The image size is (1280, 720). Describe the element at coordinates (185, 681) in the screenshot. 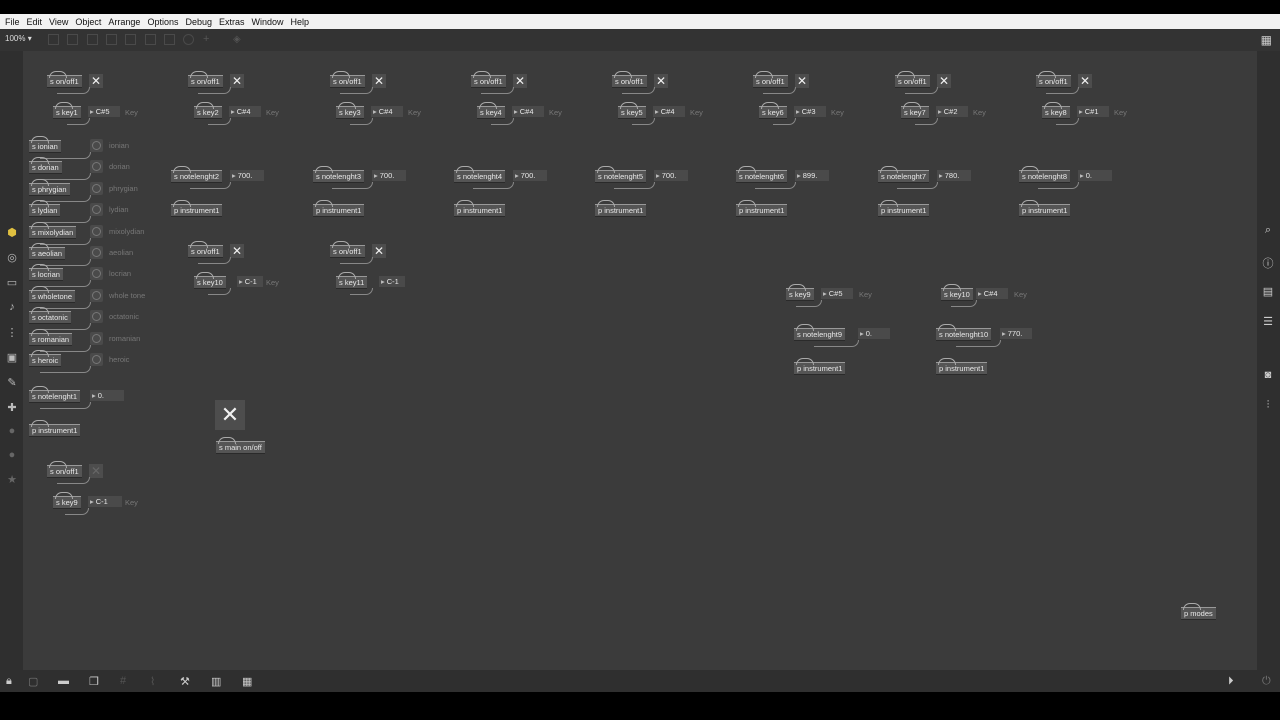

I see `wrench-icon: ⚒` at that location.